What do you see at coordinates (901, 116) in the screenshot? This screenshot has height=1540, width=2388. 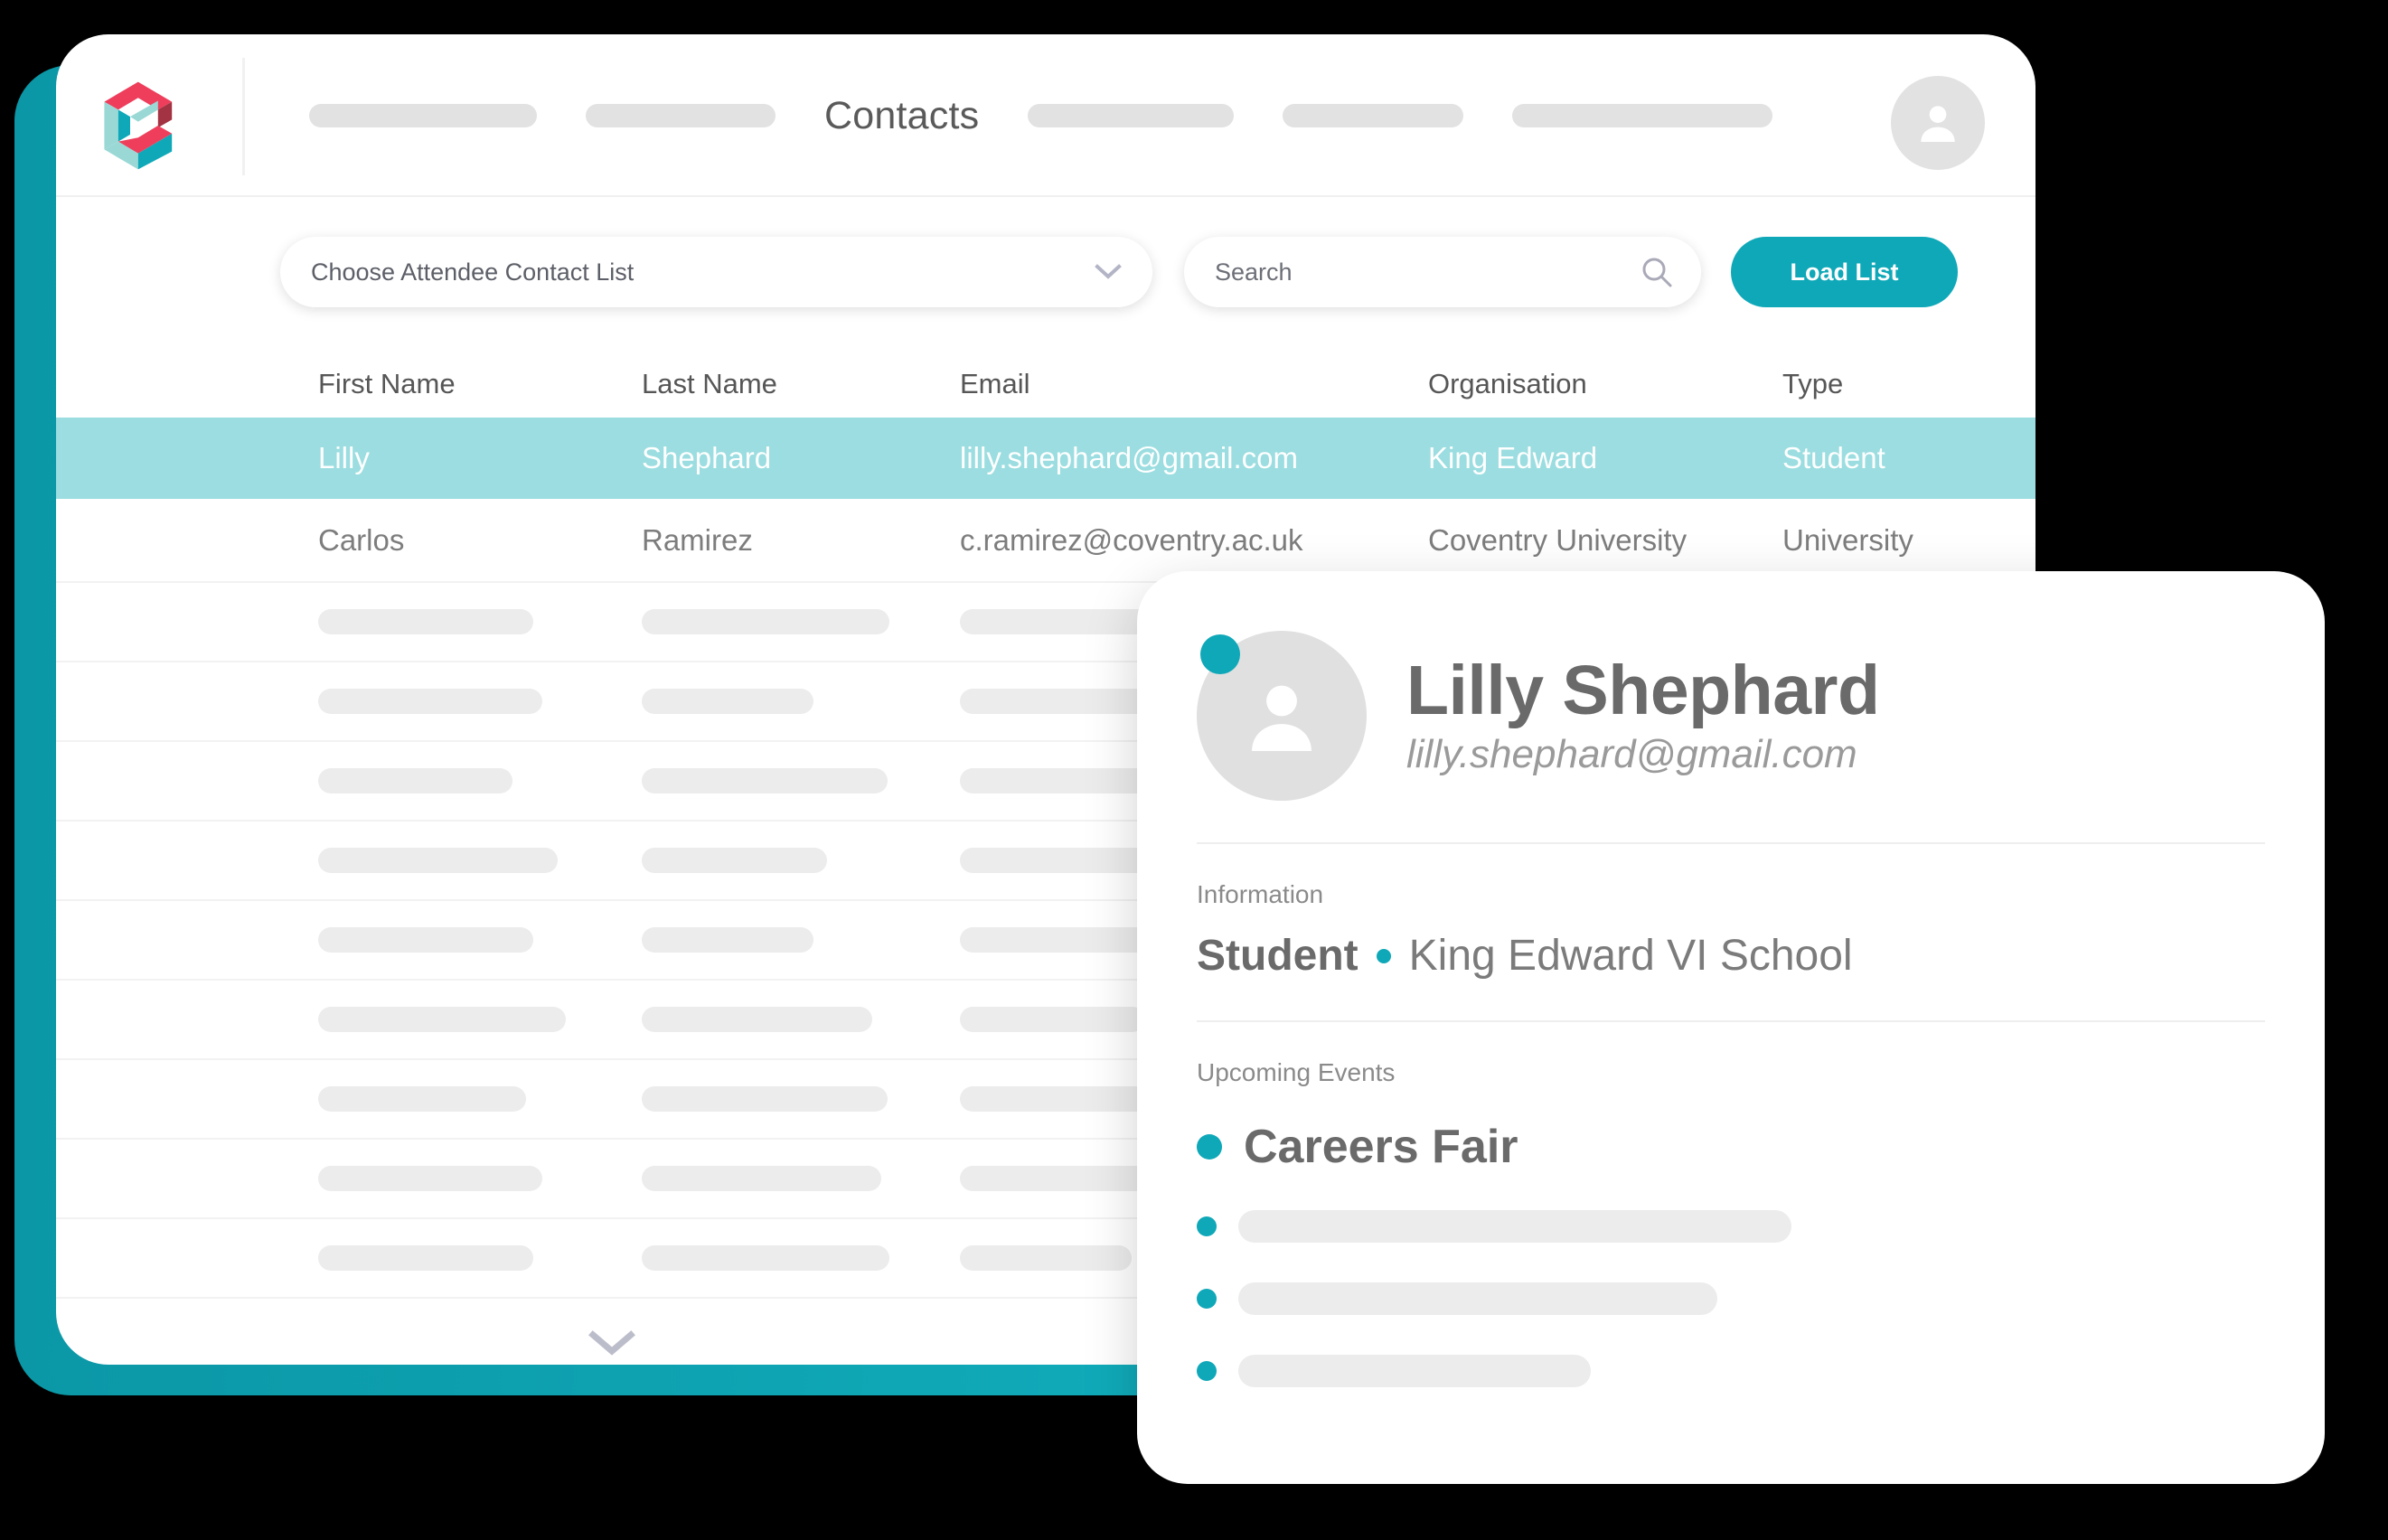 I see `nav-item-contacts: Contacts` at bounding box center [901, 116].